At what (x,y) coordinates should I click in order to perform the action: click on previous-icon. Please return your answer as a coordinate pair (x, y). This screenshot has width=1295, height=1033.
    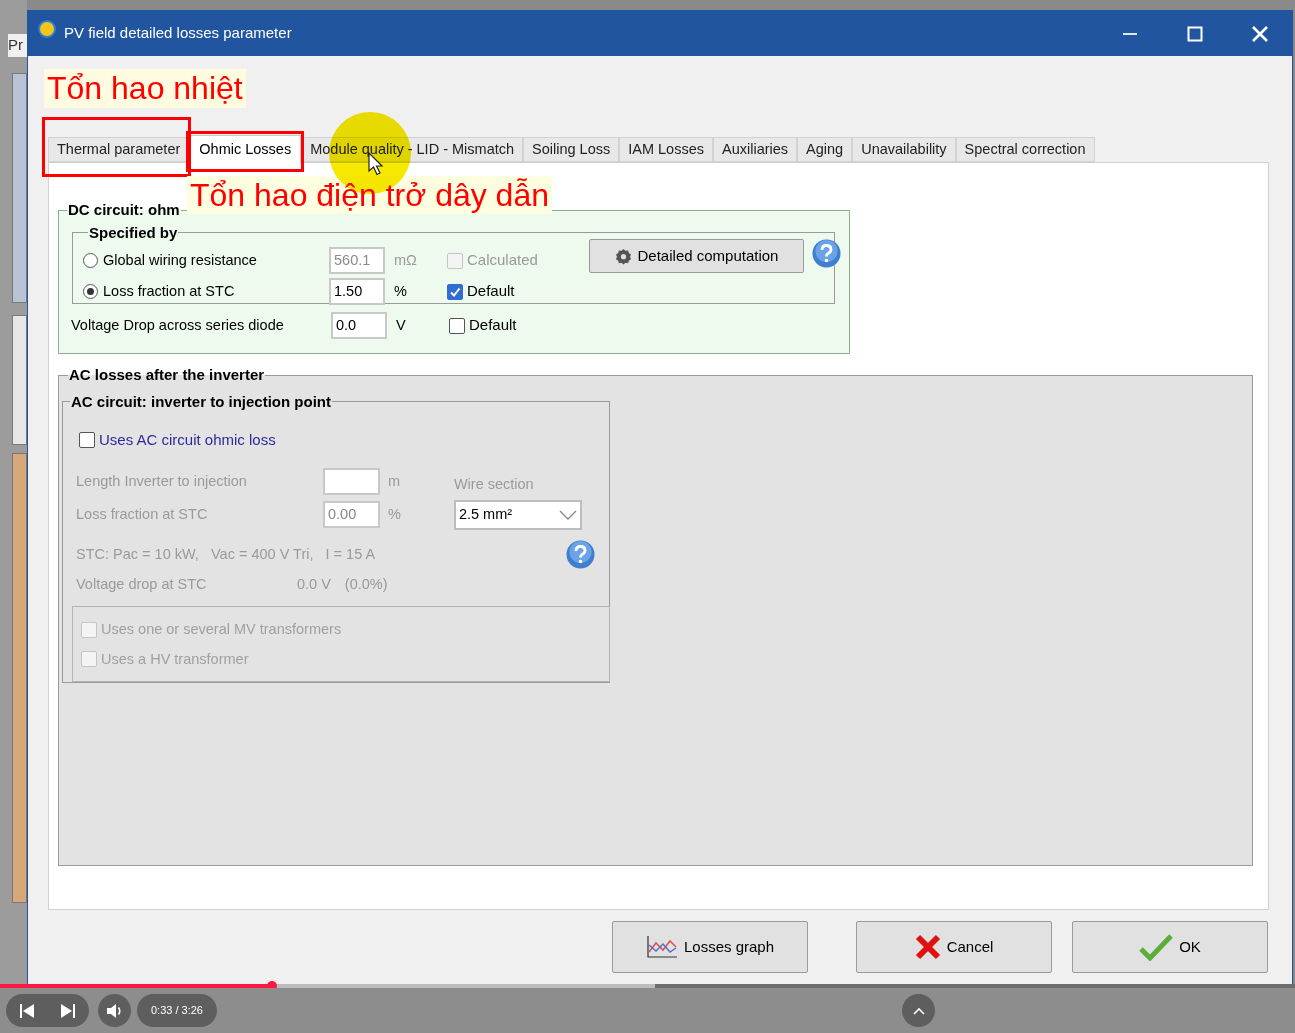
    Looking at the image, I should click on (26, 1010).